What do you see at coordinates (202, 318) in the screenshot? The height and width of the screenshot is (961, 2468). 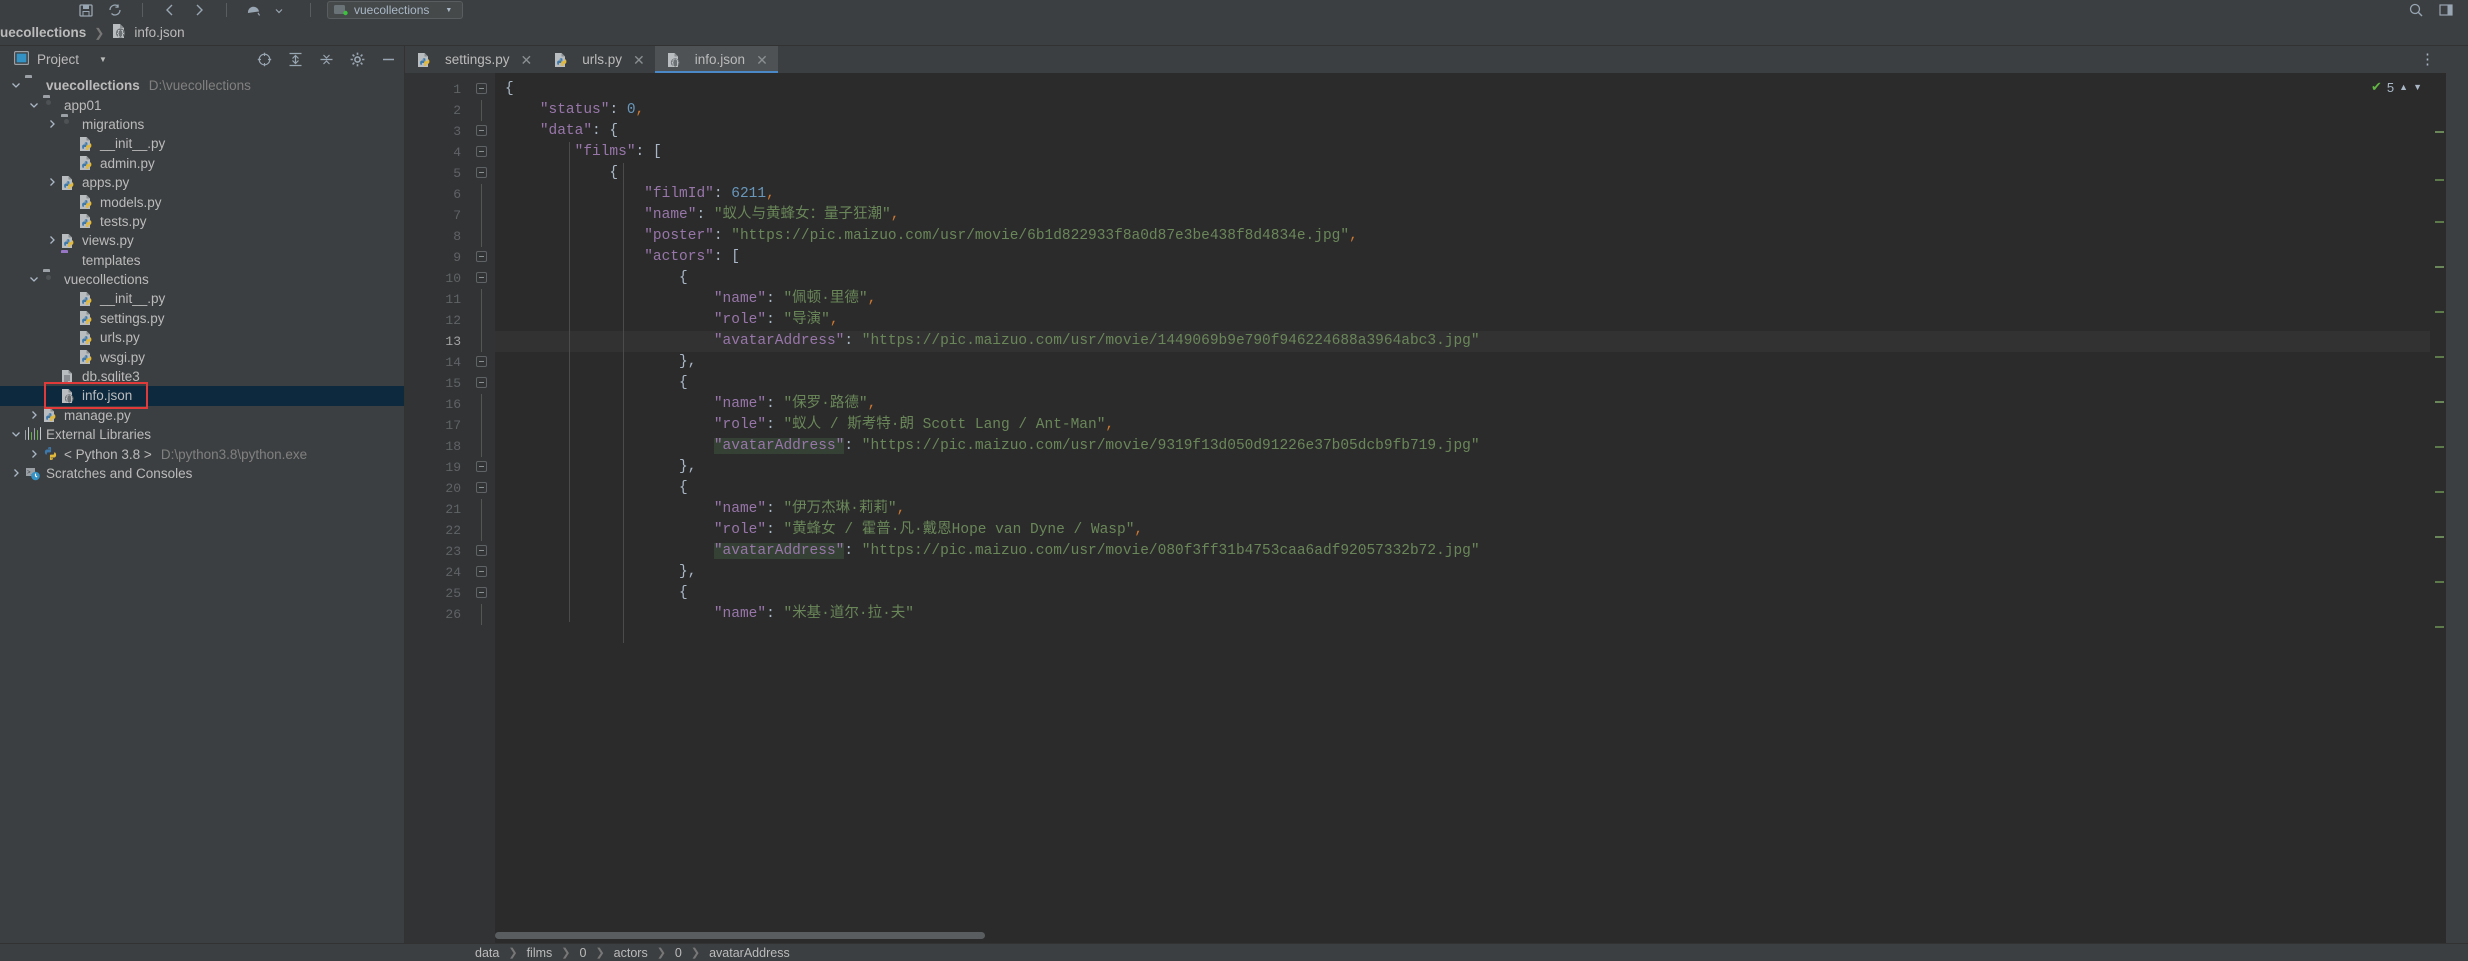 I see `tree-node-settings-py: settings.py` at bounding box center [202, 318].